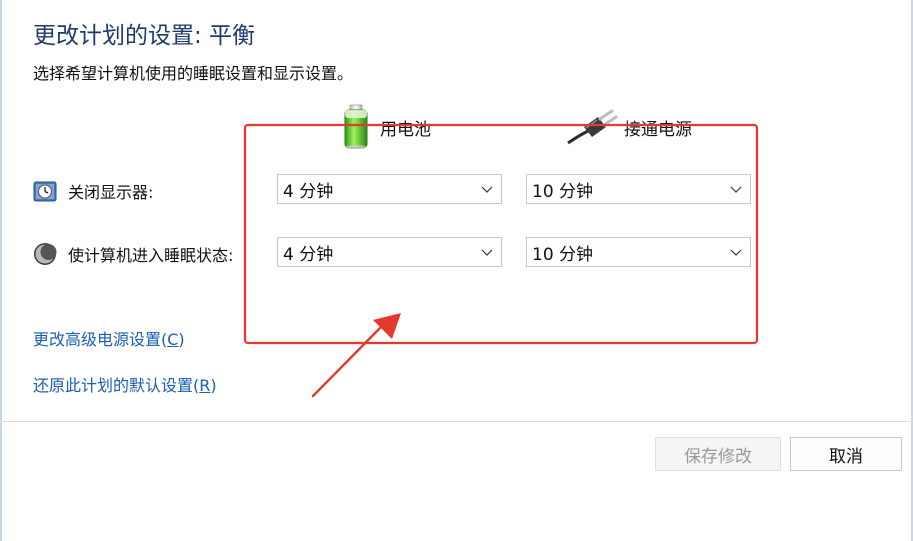 This screenshot has height=541, width=913. I want to click on row-label-display: 关闭显示器:, so click(111, 192).